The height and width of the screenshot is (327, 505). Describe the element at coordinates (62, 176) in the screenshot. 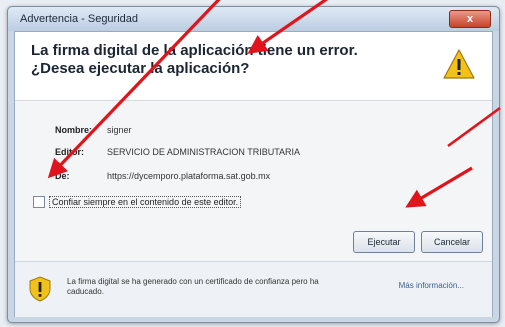

I see `from-label: De:` at that location.